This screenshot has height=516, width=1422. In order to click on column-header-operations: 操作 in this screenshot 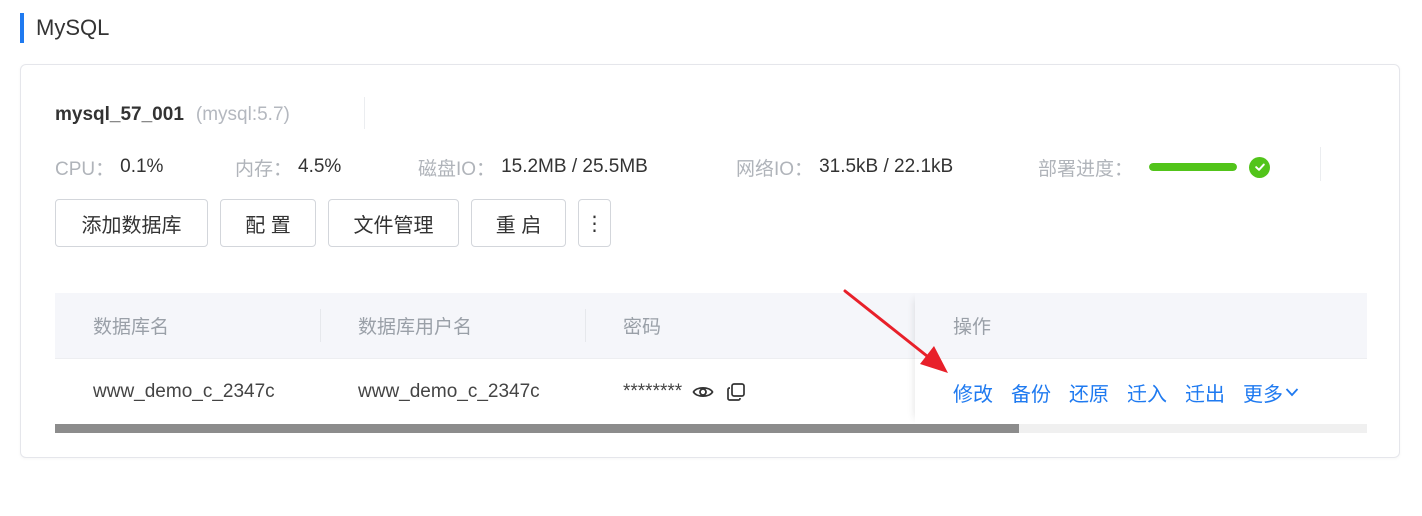, I will do `click(972, 327)`.